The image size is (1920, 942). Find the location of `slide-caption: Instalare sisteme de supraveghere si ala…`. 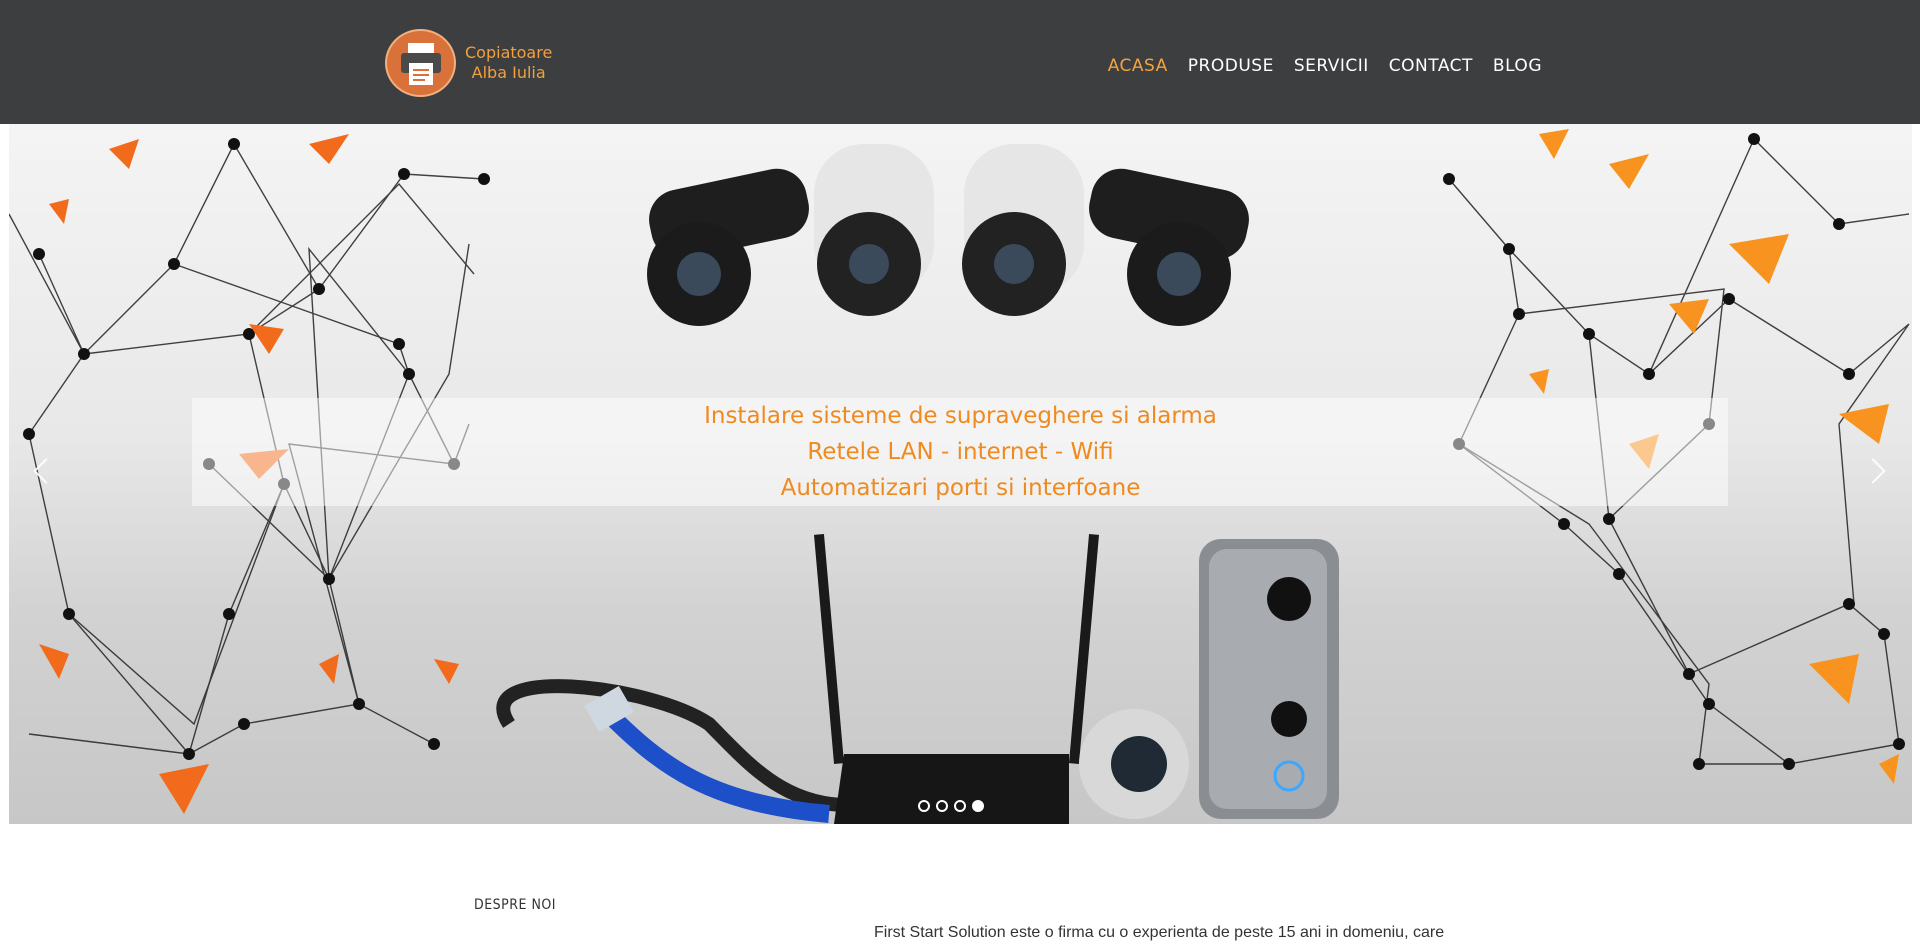

slide-caption: Instalare sisteme de supraveghere si ala… is located at coordinates (960, 452).